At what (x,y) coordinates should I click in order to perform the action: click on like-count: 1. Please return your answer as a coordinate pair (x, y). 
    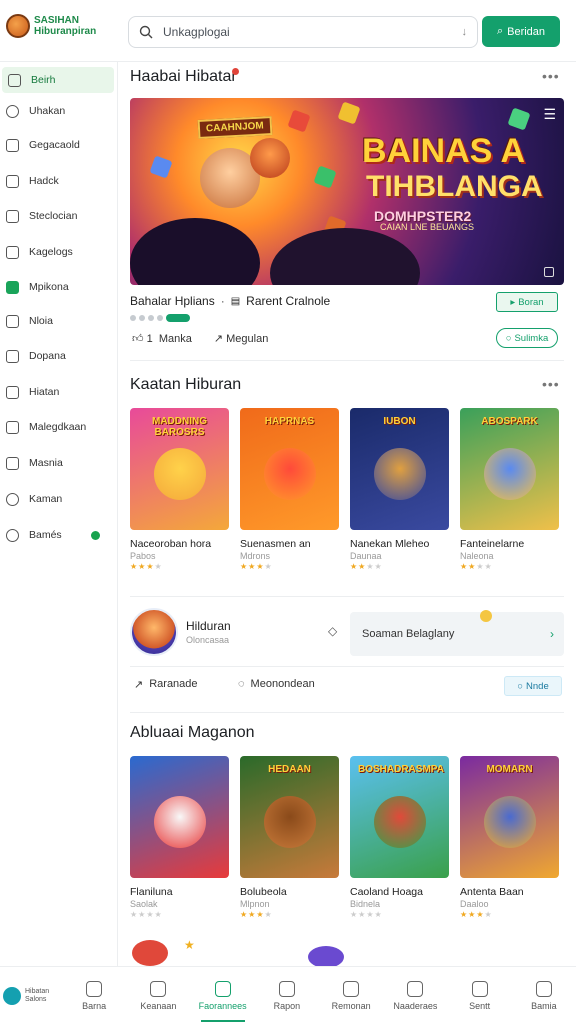
    Looking at the image, I should click on (149, 339).